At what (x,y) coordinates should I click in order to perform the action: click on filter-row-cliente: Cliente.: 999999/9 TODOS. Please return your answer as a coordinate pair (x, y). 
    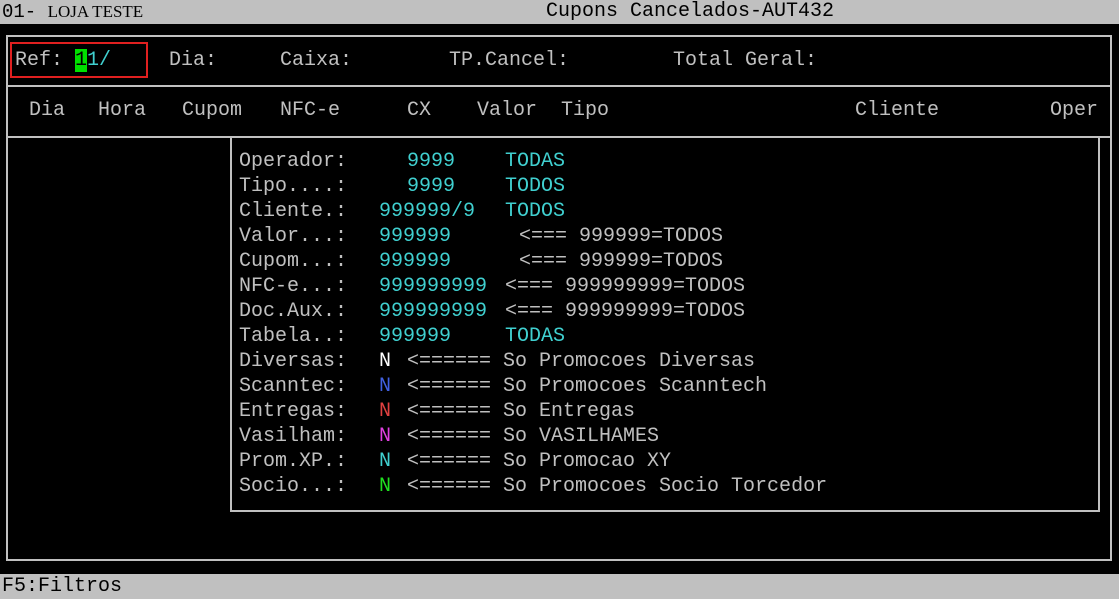
    Looking at the image, I should click on (402, 211).